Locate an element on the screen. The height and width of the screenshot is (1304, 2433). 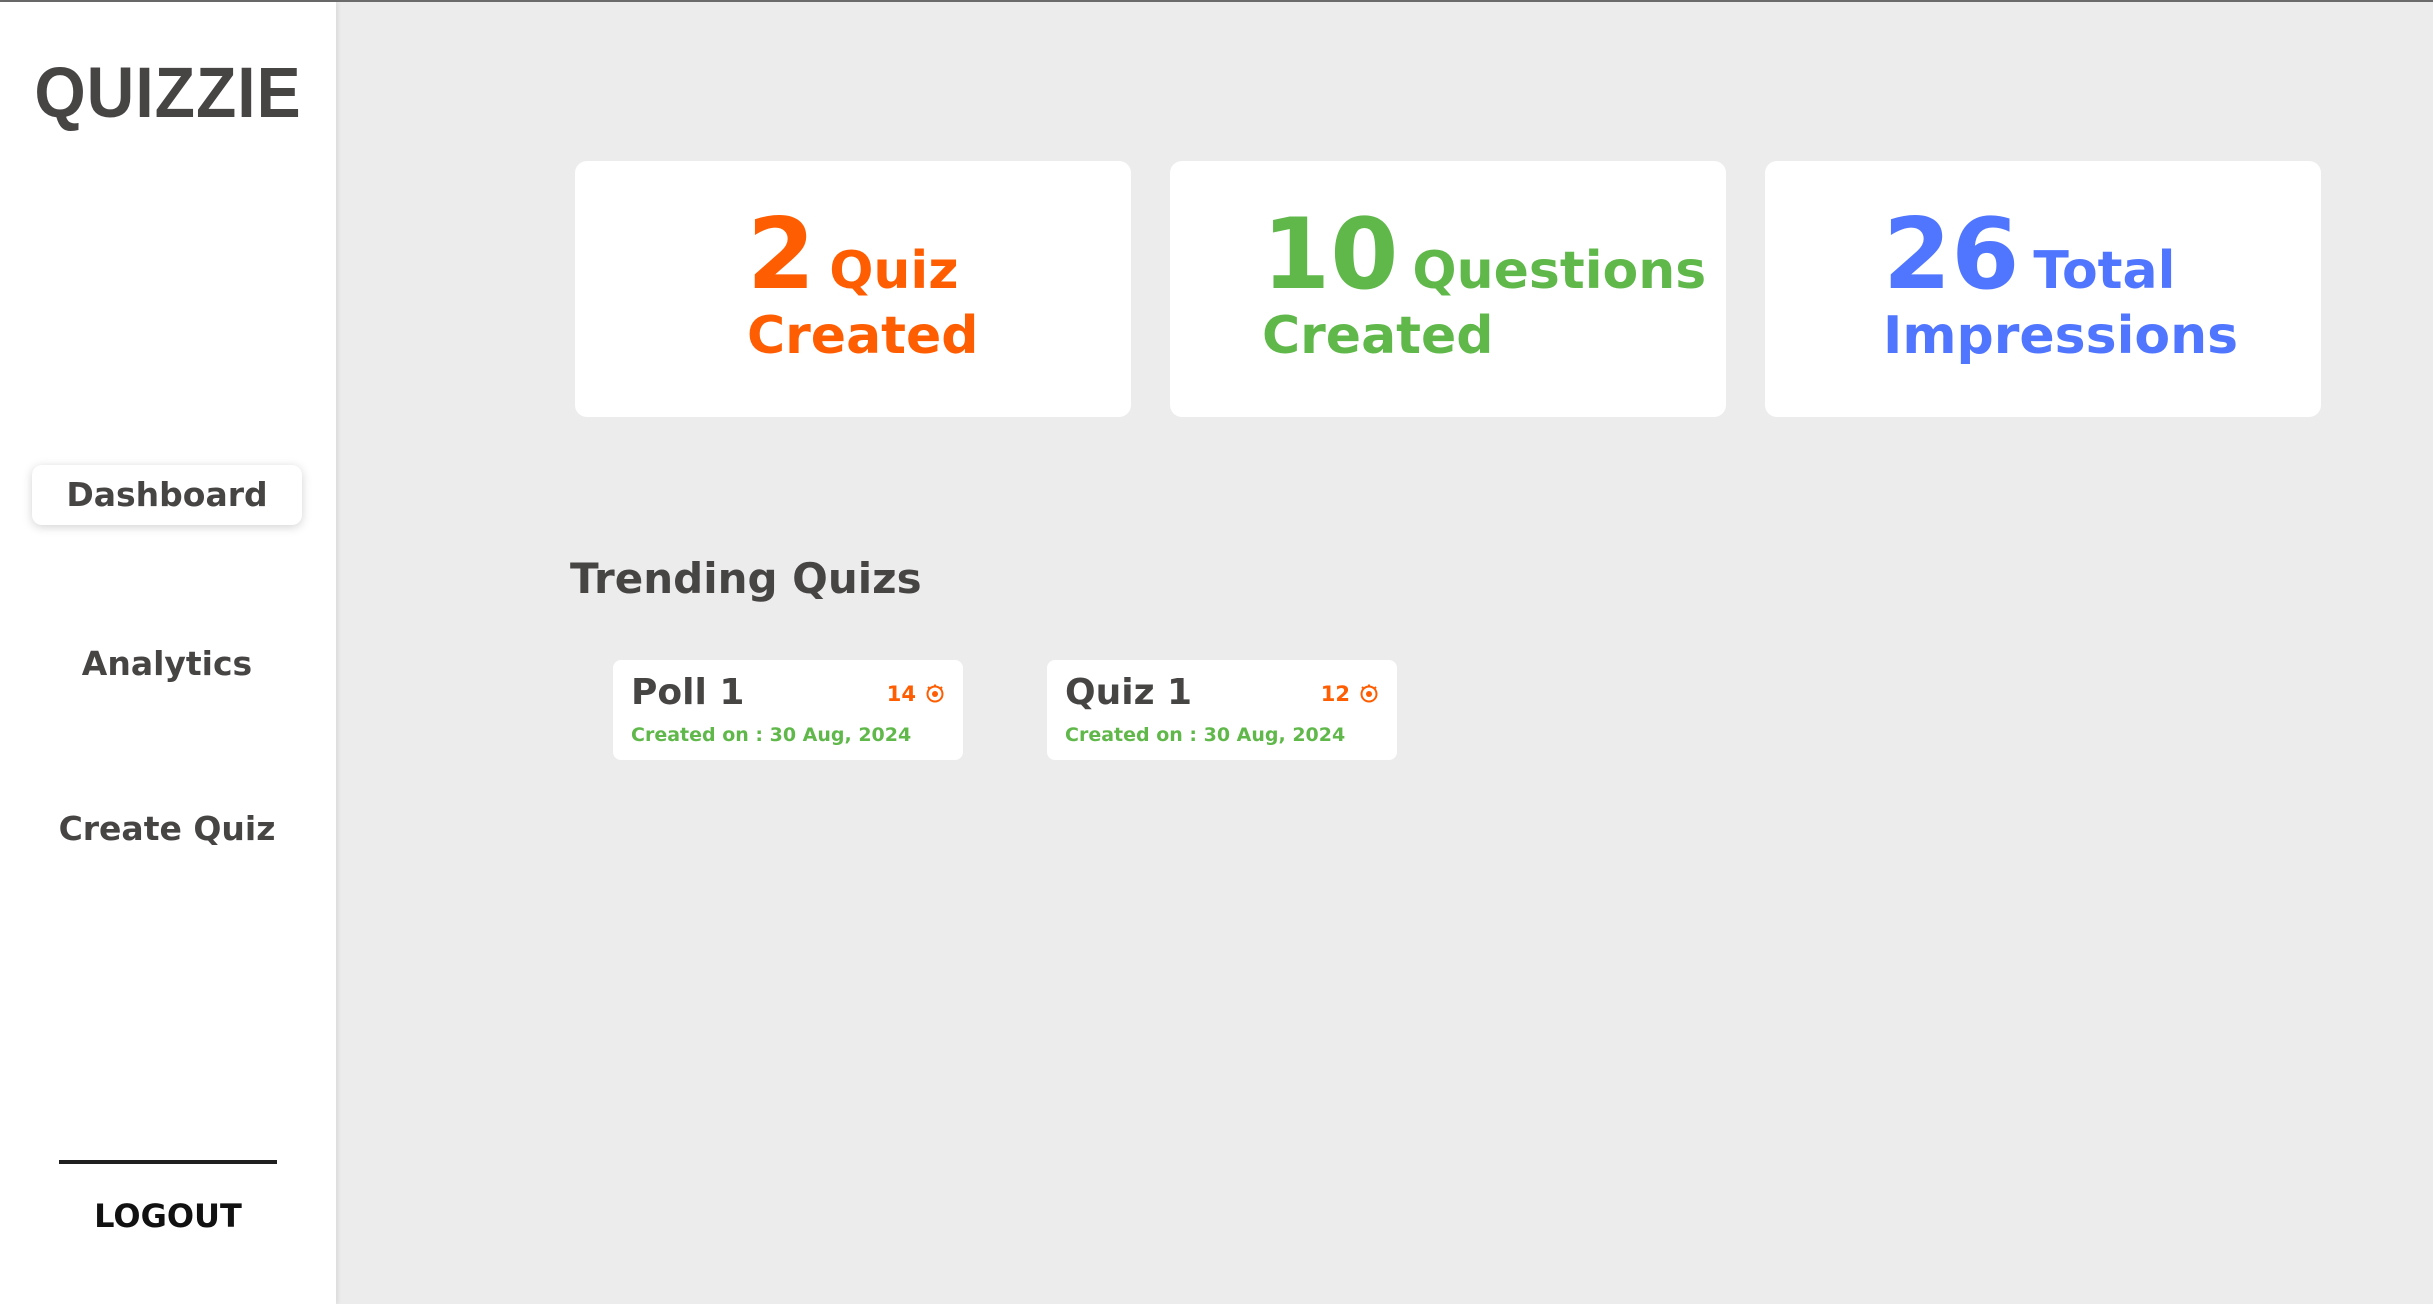
stat-card-quizzes: 2 Quiz Created is located at coordinates (853, 289).